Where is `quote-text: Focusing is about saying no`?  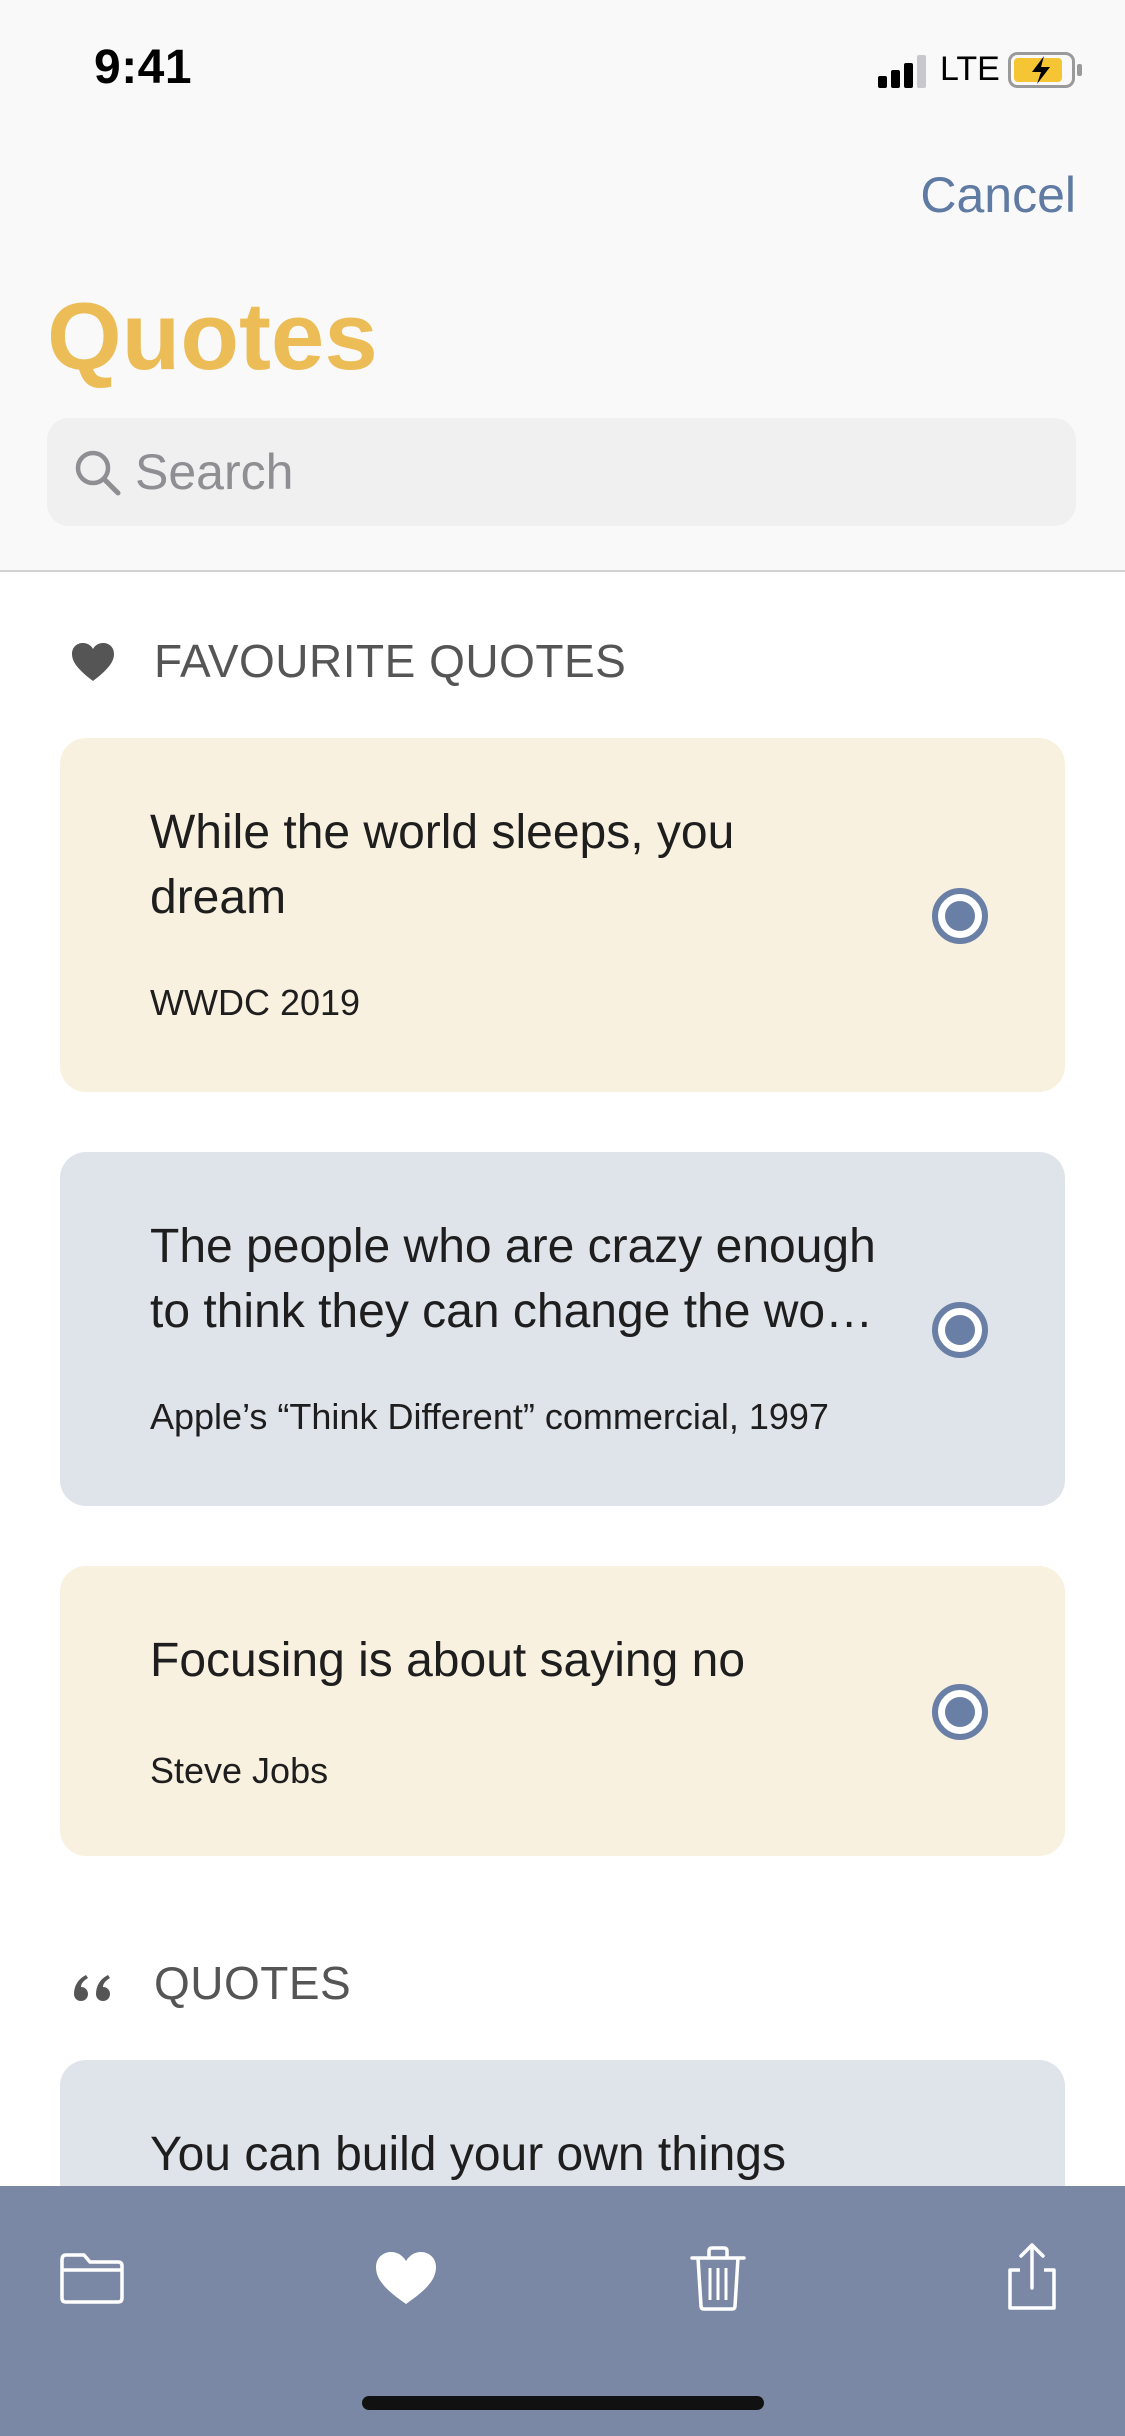
quote-text: Focusing is about saying no is located at coordinates (448, 1660).